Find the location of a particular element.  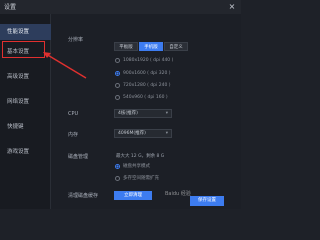

tab-phone: 手机版 is located at coordinates (151, 46).